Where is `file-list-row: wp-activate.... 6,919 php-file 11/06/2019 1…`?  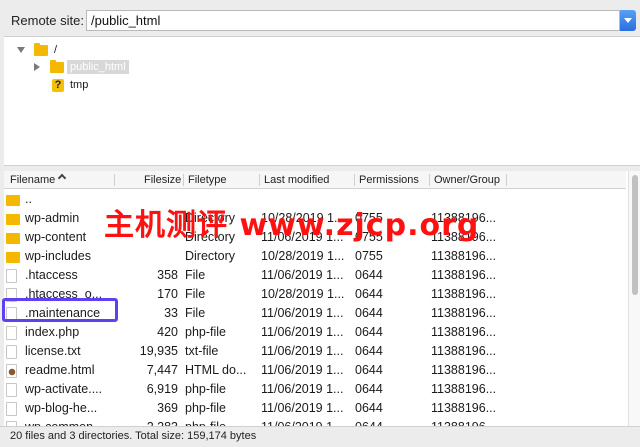 file-list-row: wp-activate.... 6,919 php-file 11/06/2019 1… is located at coordinates (315, 389).